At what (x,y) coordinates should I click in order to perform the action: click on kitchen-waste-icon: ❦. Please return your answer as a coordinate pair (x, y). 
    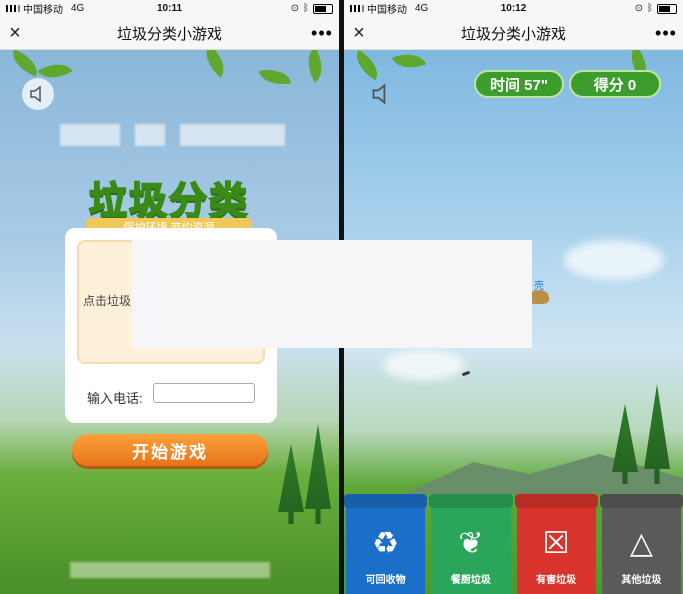
    Looking at the image, I should click on (471, 543).